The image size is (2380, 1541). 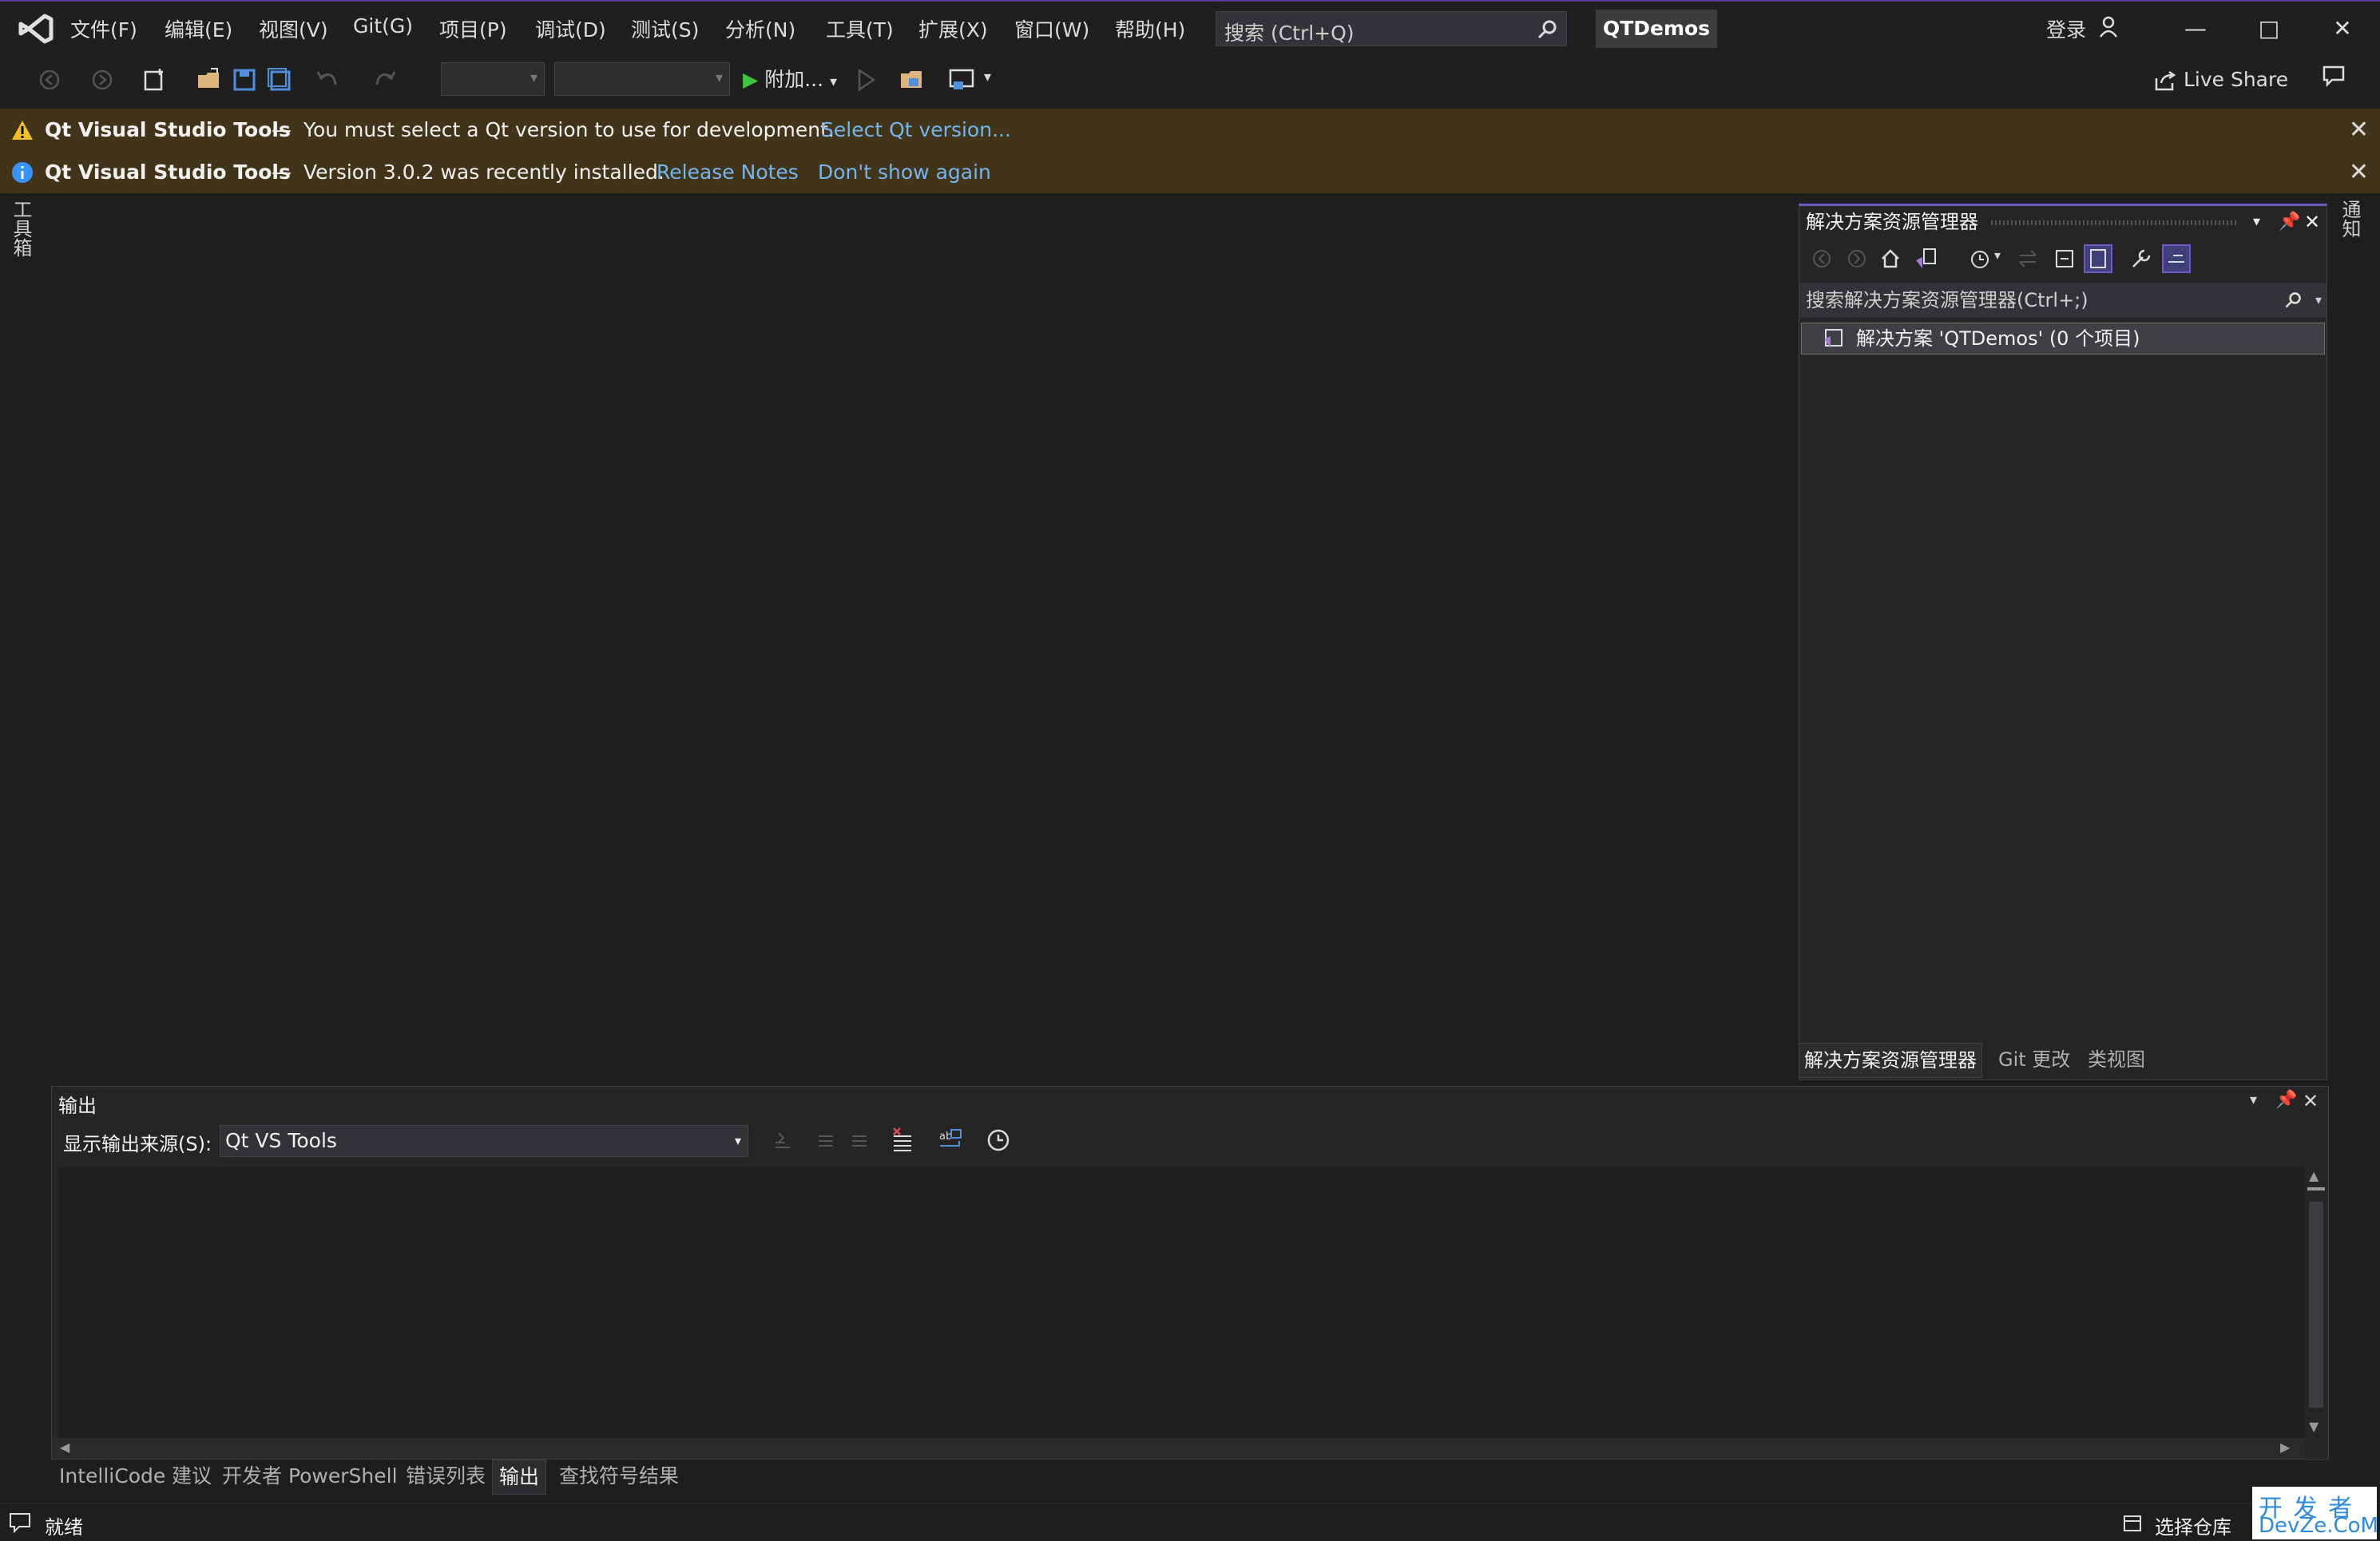 What do you see at coordinates (2193, 1525) in the screenshot?
I see `select-repository-button: 选择仓库` at bounding box center [2193, 1525].